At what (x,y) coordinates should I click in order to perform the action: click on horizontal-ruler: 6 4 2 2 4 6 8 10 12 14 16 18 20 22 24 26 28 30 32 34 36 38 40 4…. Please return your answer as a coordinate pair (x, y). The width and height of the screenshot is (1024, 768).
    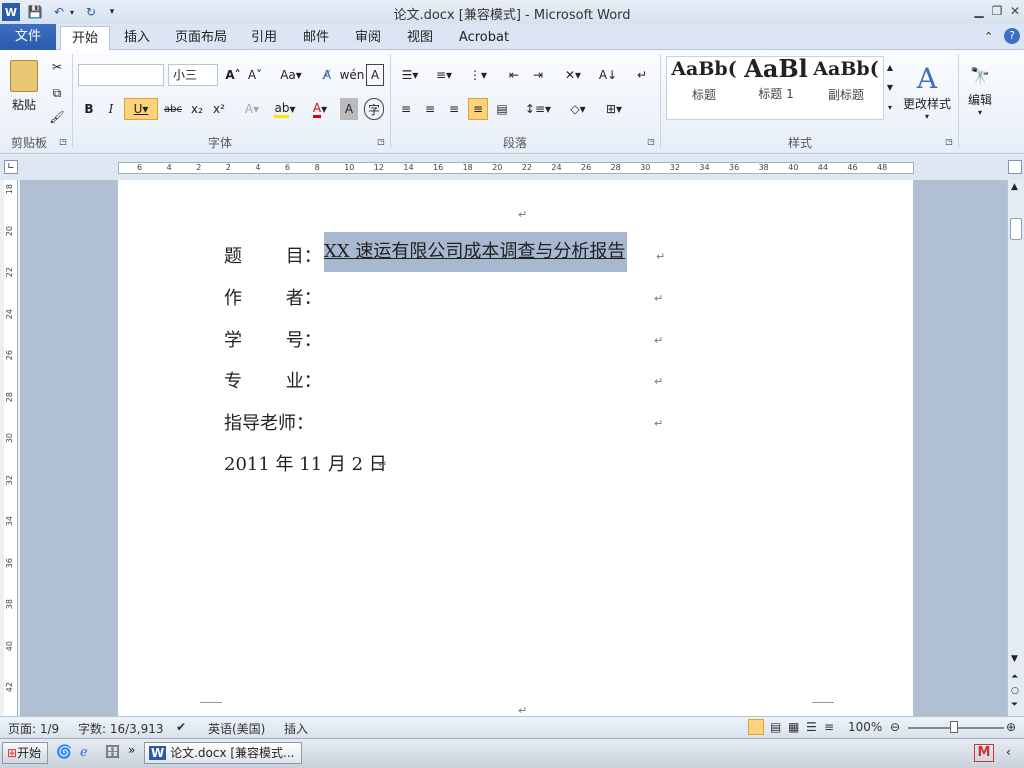
    Looking at the image, I should click on (516, 168).